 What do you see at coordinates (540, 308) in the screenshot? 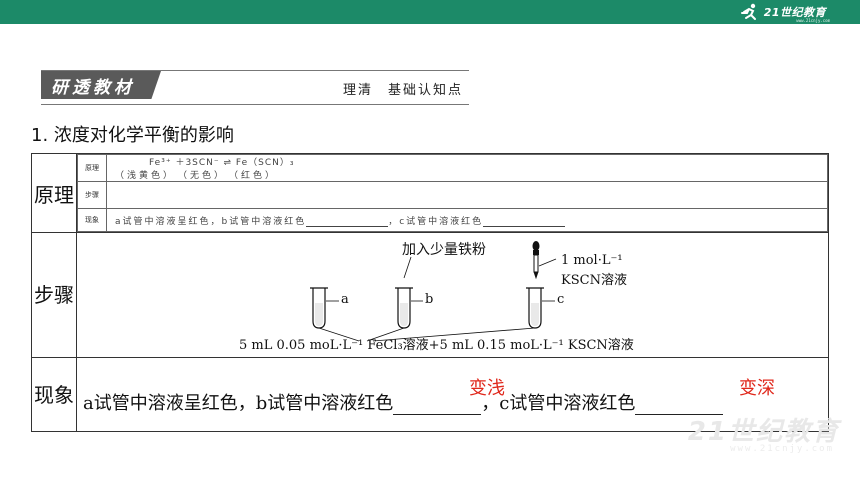
I see `test-tube-c` at bounding box center [540, 308].